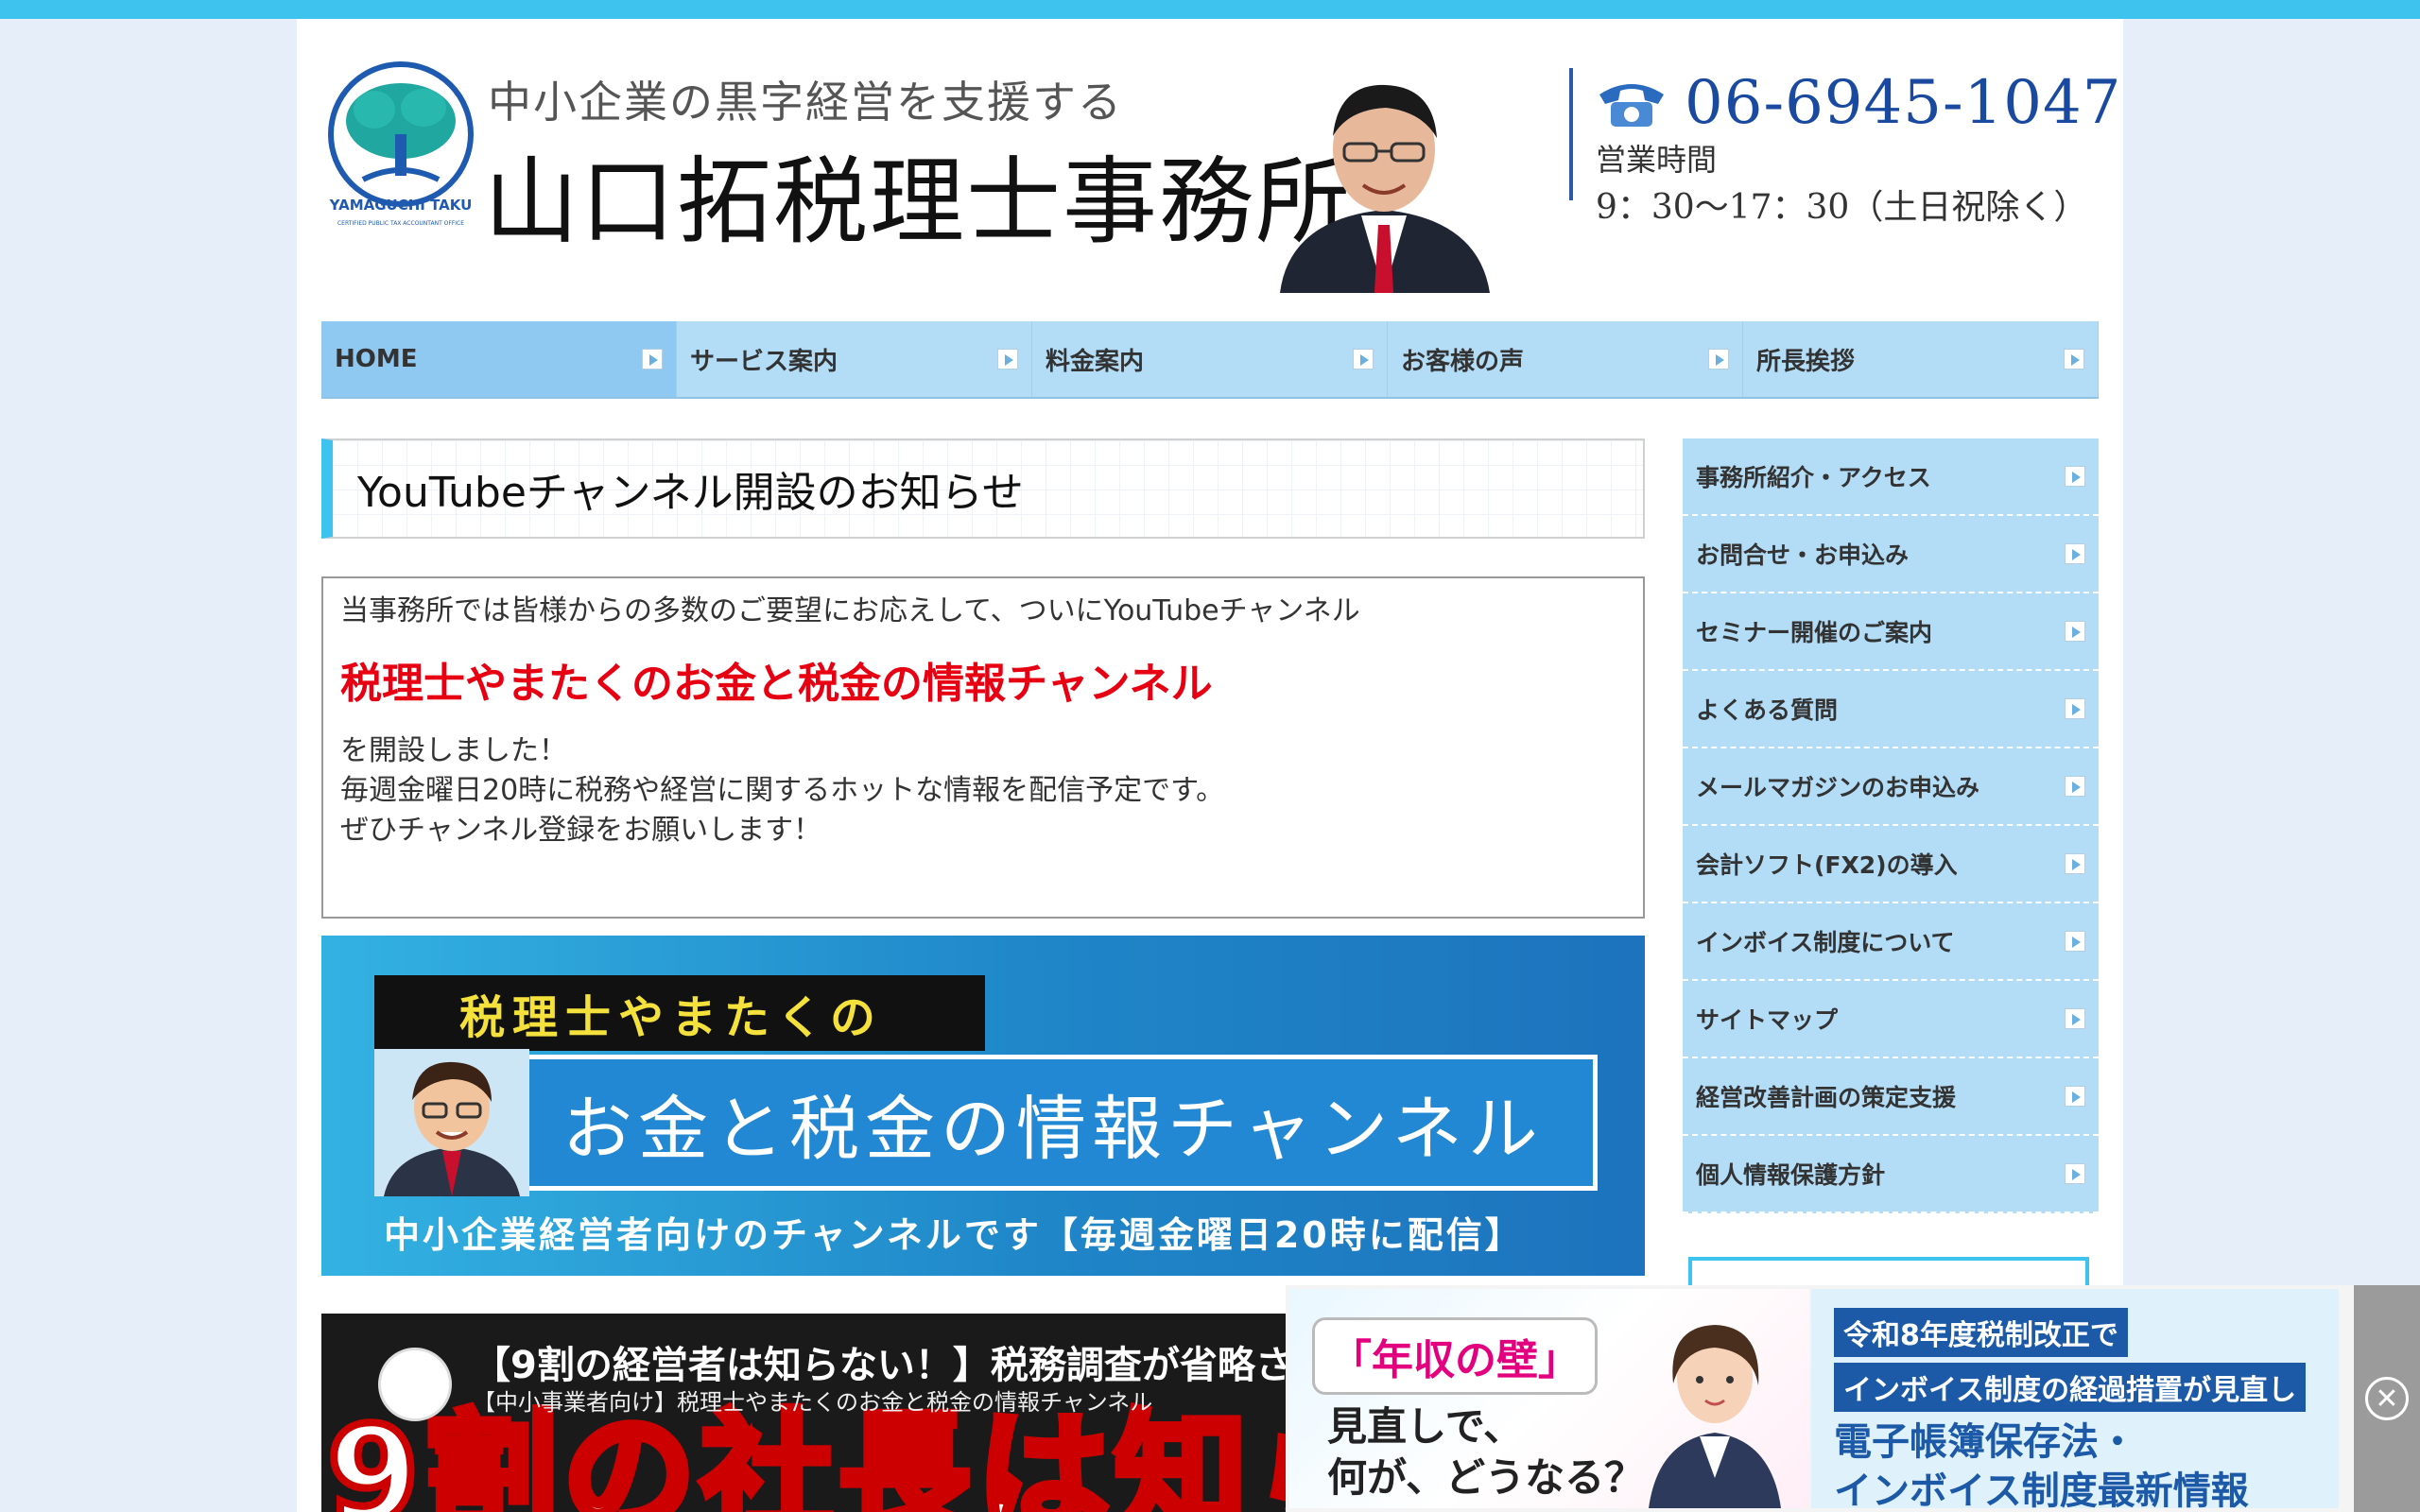 The height and width of the screenshot is (1512, 2420). I want to click on nav-item-label: お客様の声, so click(1463, 361).